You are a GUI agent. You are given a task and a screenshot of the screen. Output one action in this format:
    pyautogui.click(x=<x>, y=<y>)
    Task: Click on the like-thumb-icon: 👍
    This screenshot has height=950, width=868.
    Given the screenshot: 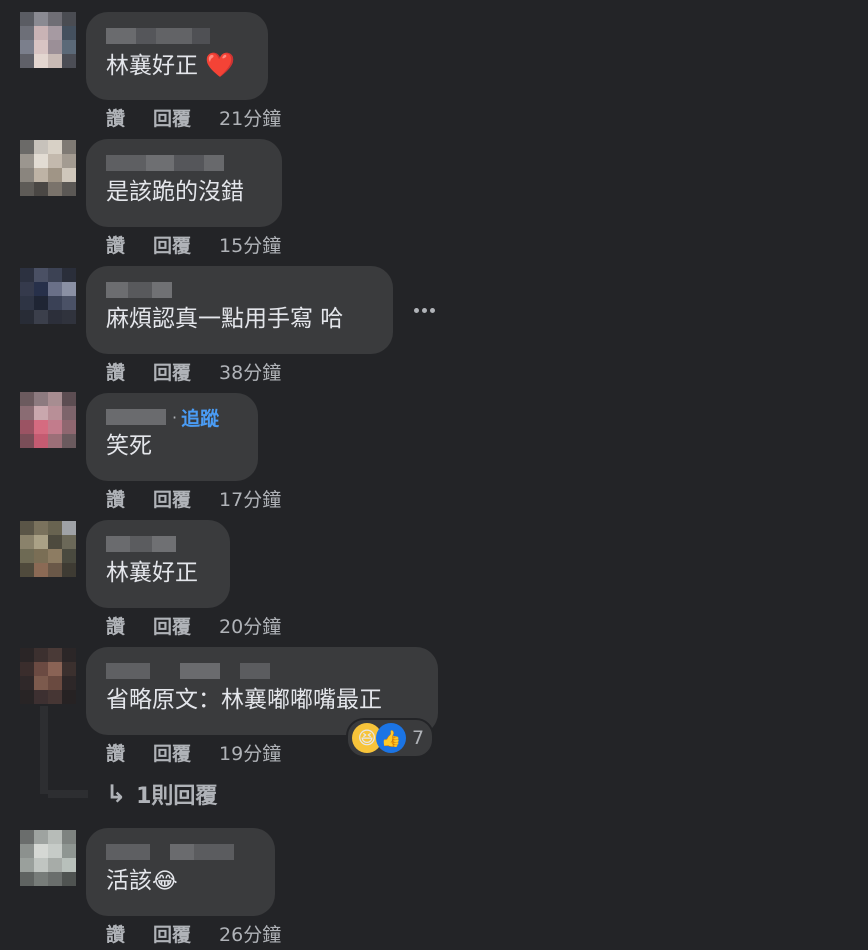 What is the action you would take?
    pyautogui.click(x=391, y=738)
    